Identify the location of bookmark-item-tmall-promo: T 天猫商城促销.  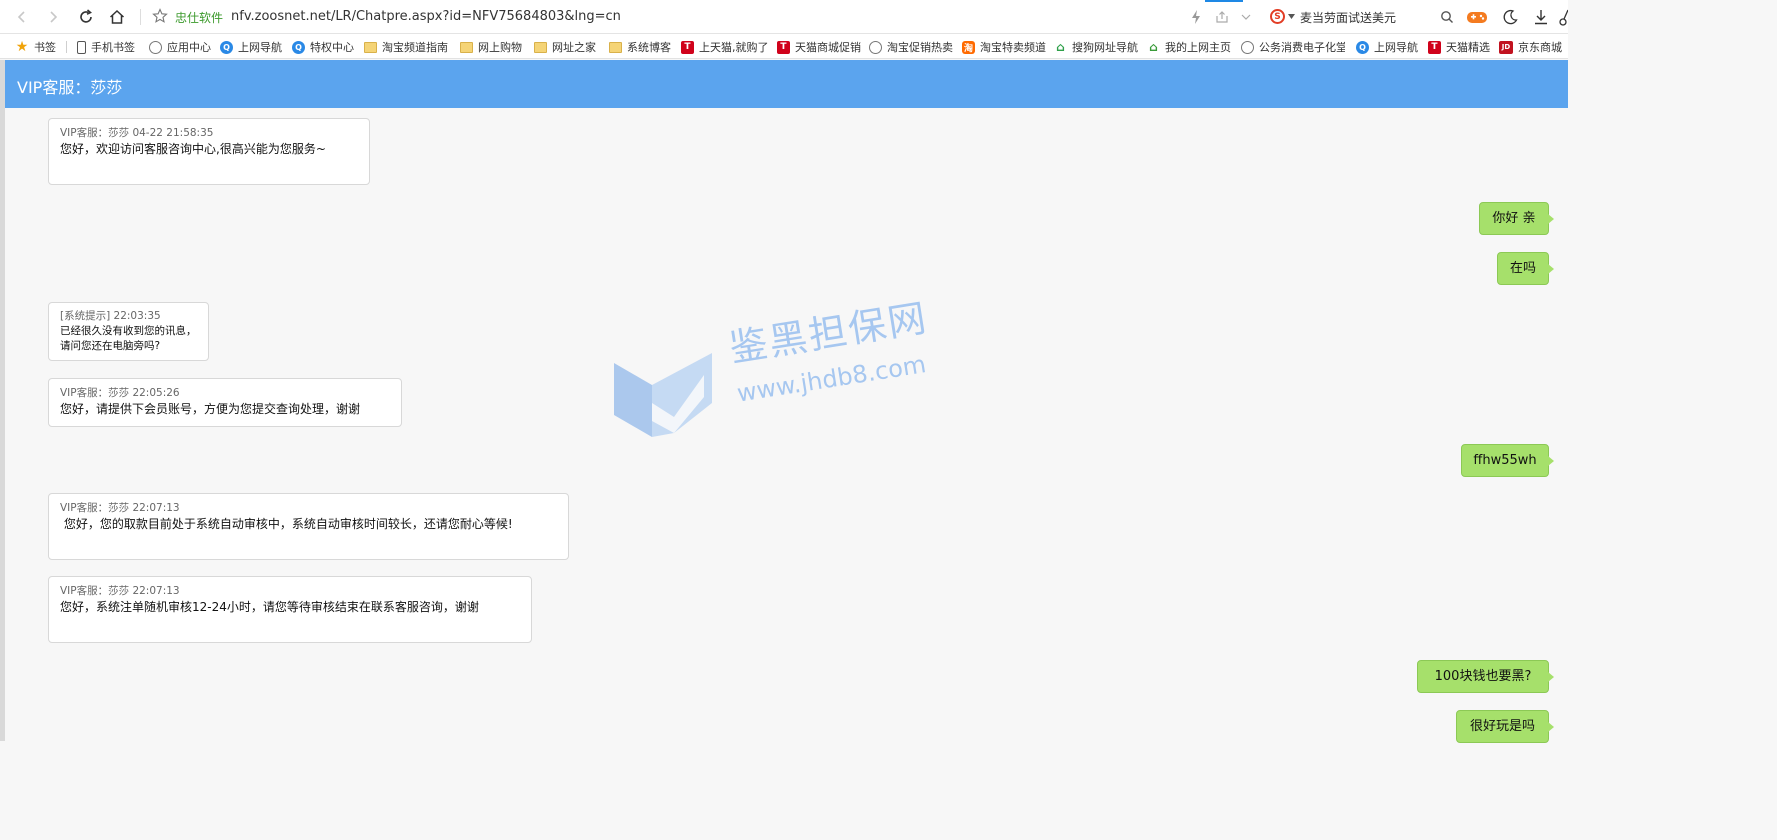
(819, 47).